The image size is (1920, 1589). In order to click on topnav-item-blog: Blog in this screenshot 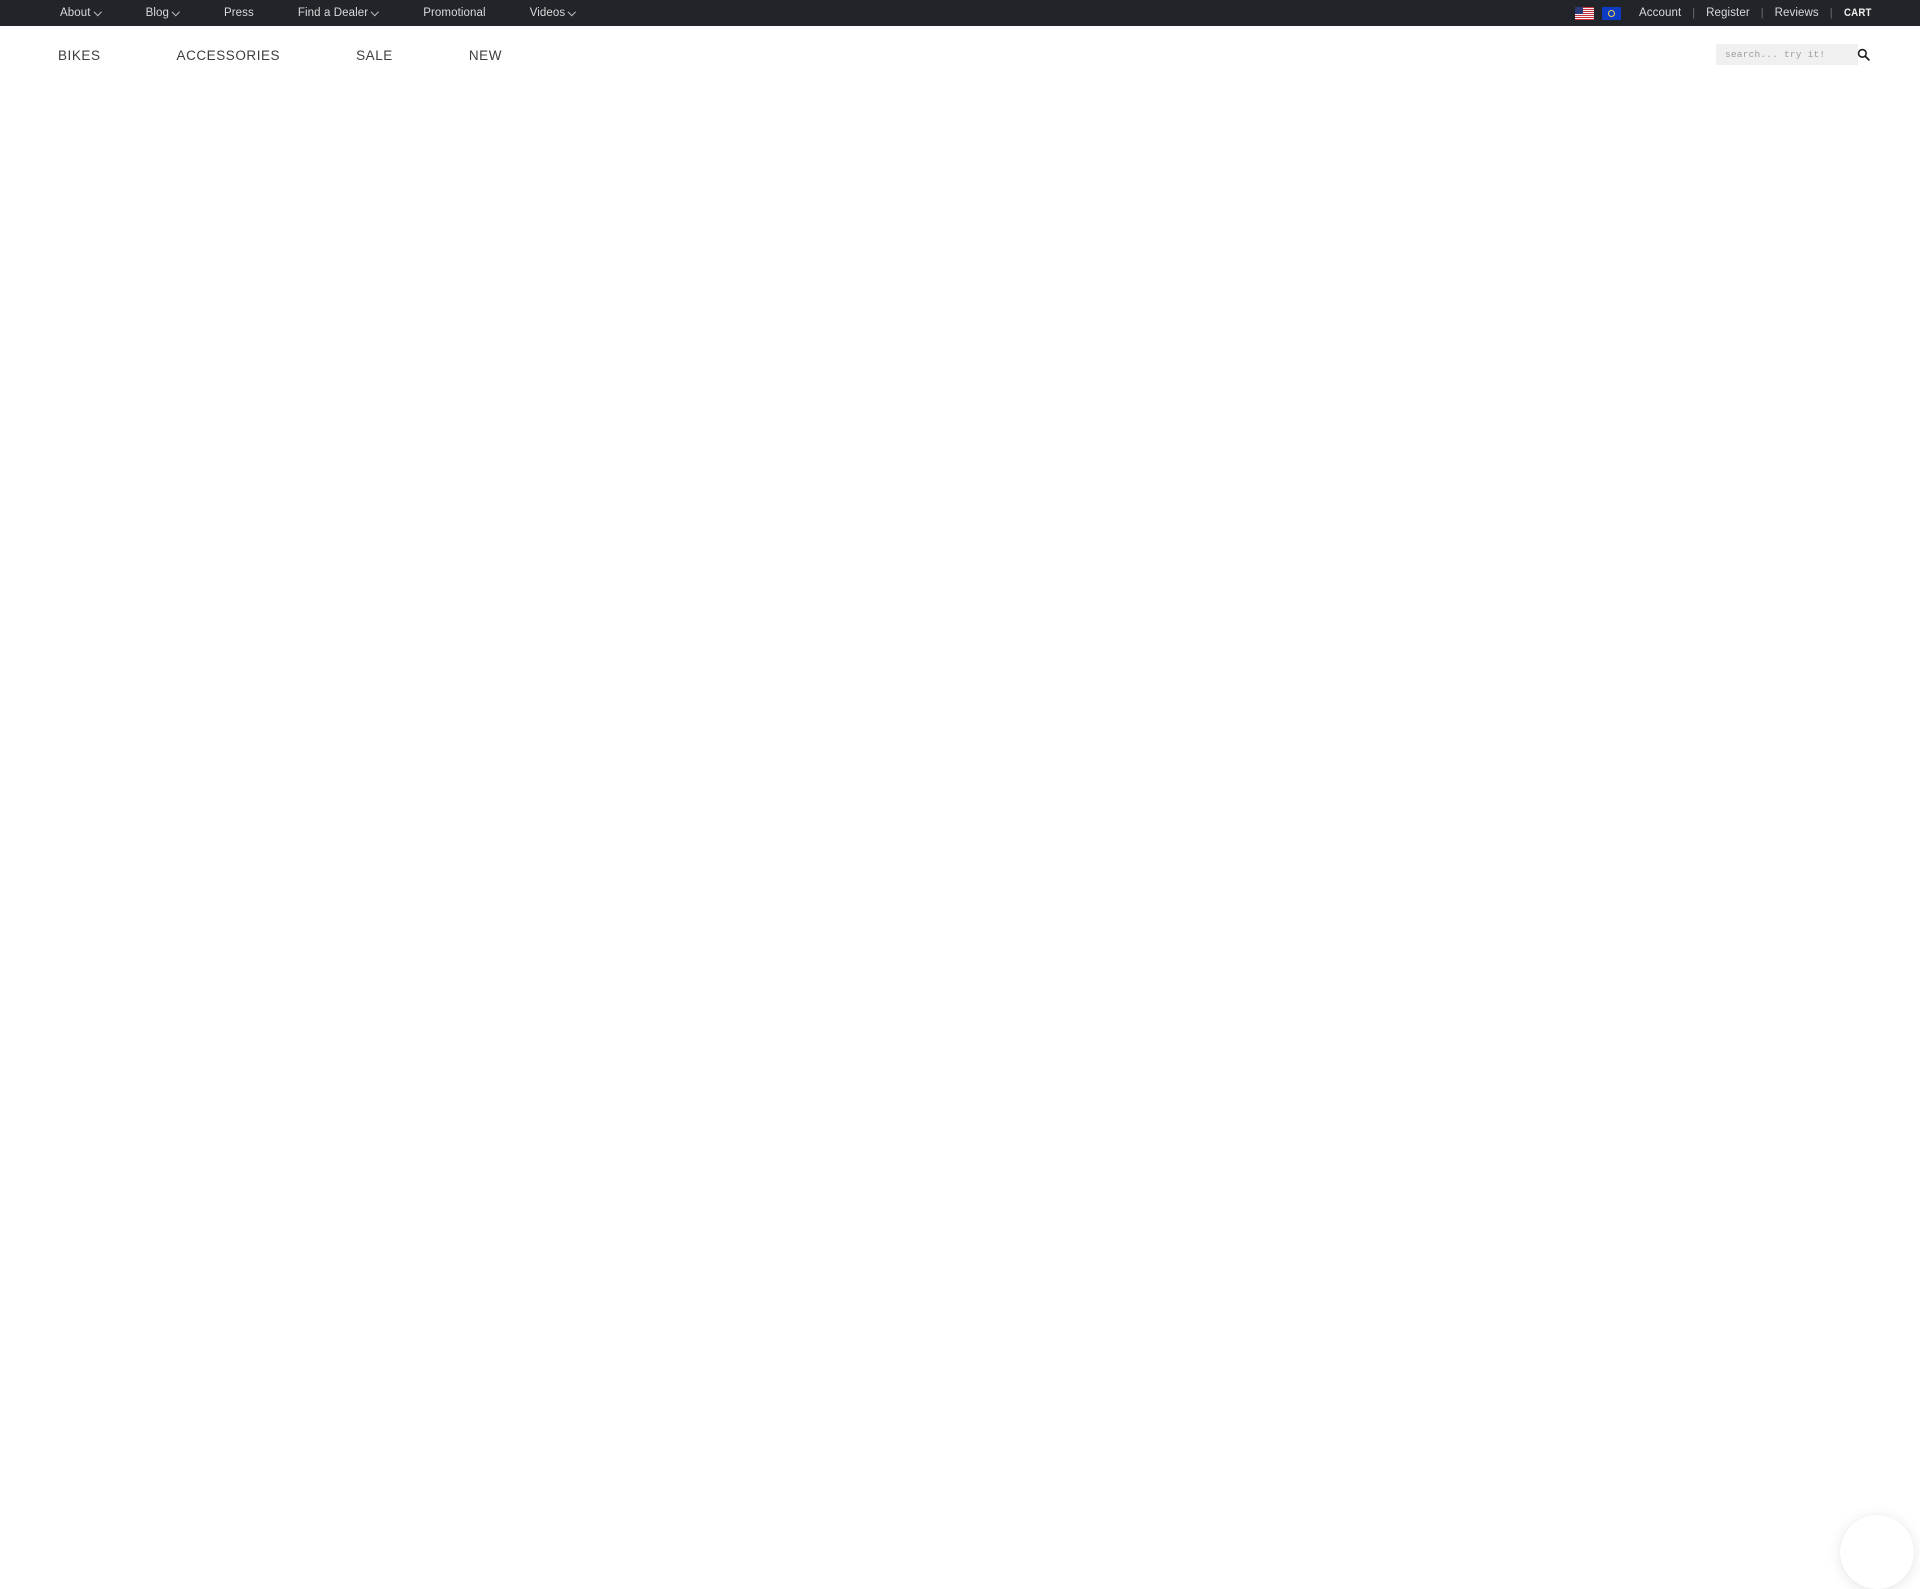, I will do `click(163, 13)`.